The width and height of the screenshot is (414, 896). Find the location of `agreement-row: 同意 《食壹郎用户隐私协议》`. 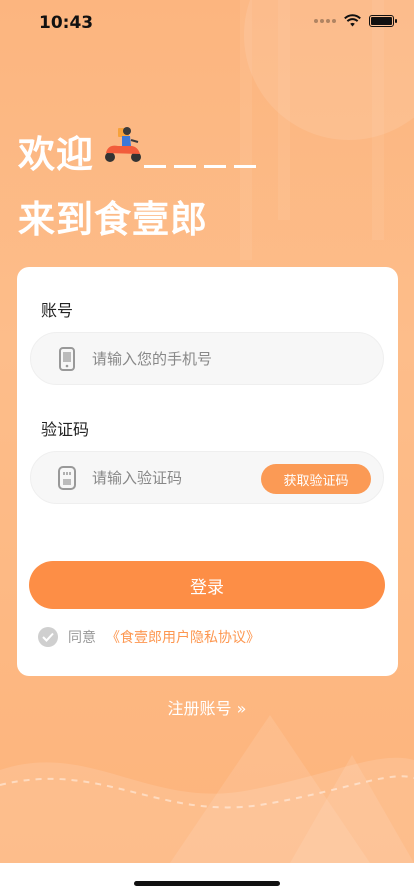

agreement-row: 同意 《食壹郎用户隐私协议》 is located at coordinates (149, 637).